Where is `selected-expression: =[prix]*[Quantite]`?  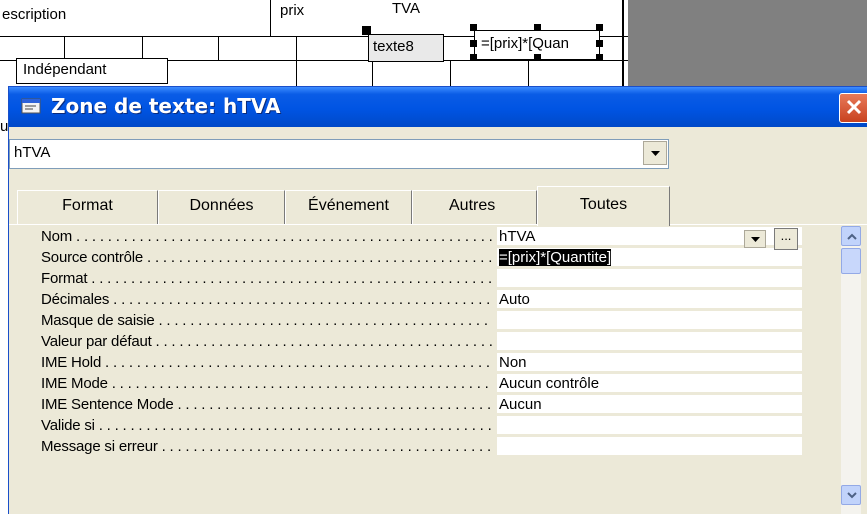 selected-expression: =[prix]*[Quantite] is located at coordinates (555, 257).